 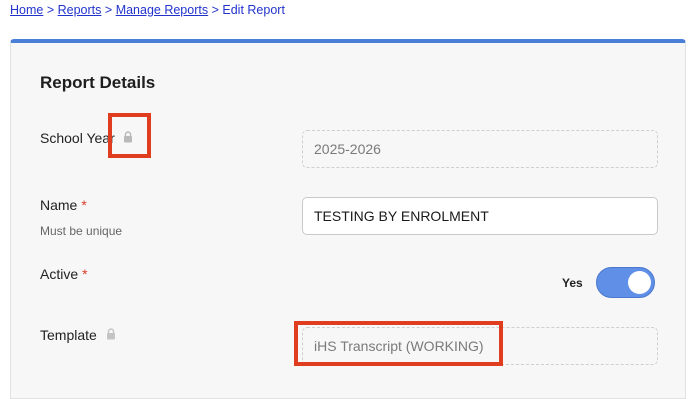 What do you see at coordinates (26, 10) in the screenshot?
I see `breadcrumb-home-link: Home` at bounding box center [26, 10].